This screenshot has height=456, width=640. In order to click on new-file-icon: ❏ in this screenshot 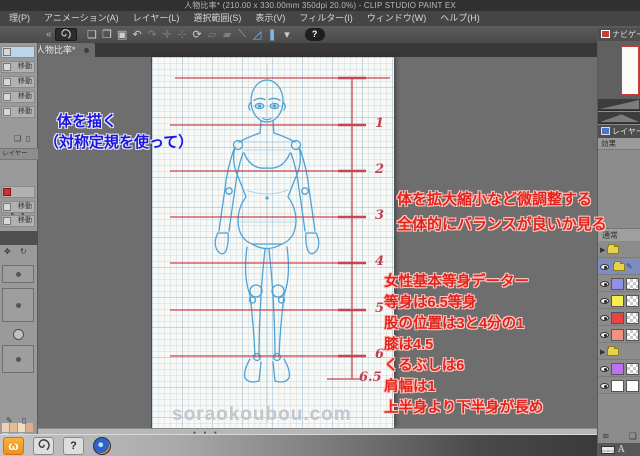, I will do `click(92, 34)`.